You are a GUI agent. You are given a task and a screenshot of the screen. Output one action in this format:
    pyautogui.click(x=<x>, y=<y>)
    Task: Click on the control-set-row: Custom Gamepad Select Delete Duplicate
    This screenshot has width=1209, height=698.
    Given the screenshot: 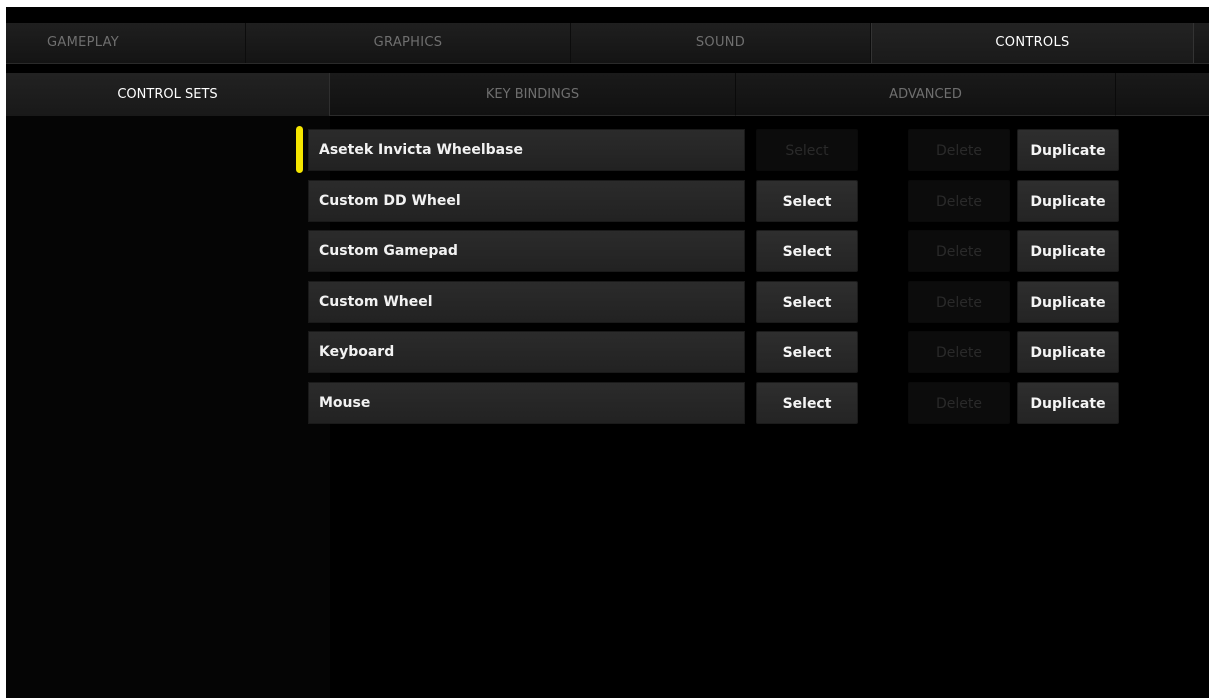 What is the action you would take?
    pyautogui.click(x=607, y=251)
    